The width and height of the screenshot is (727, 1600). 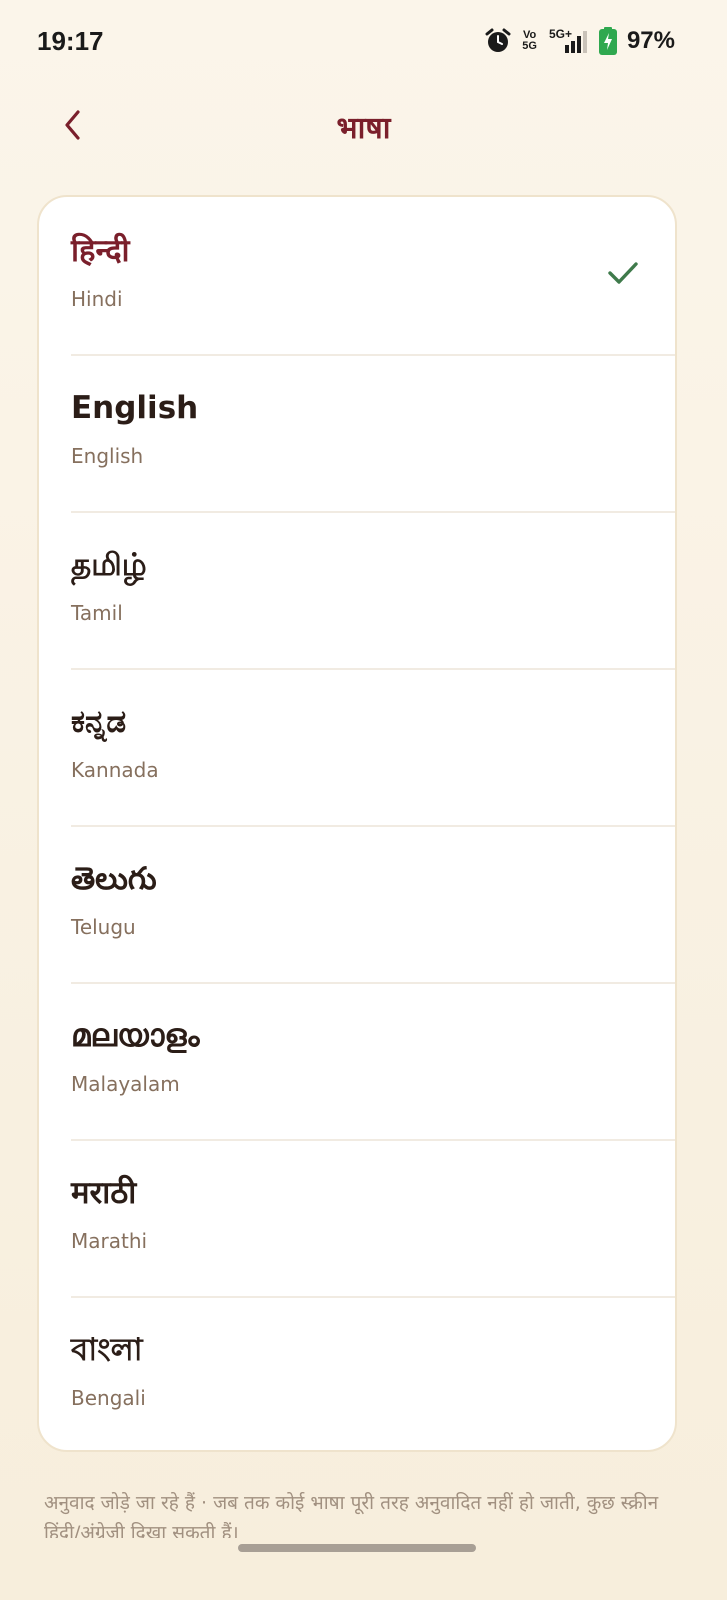 What do you see at coordinates (108, 1398) in the screenshot?
I see `language-english-name: Bengali` at bounding box center [108, 1398].